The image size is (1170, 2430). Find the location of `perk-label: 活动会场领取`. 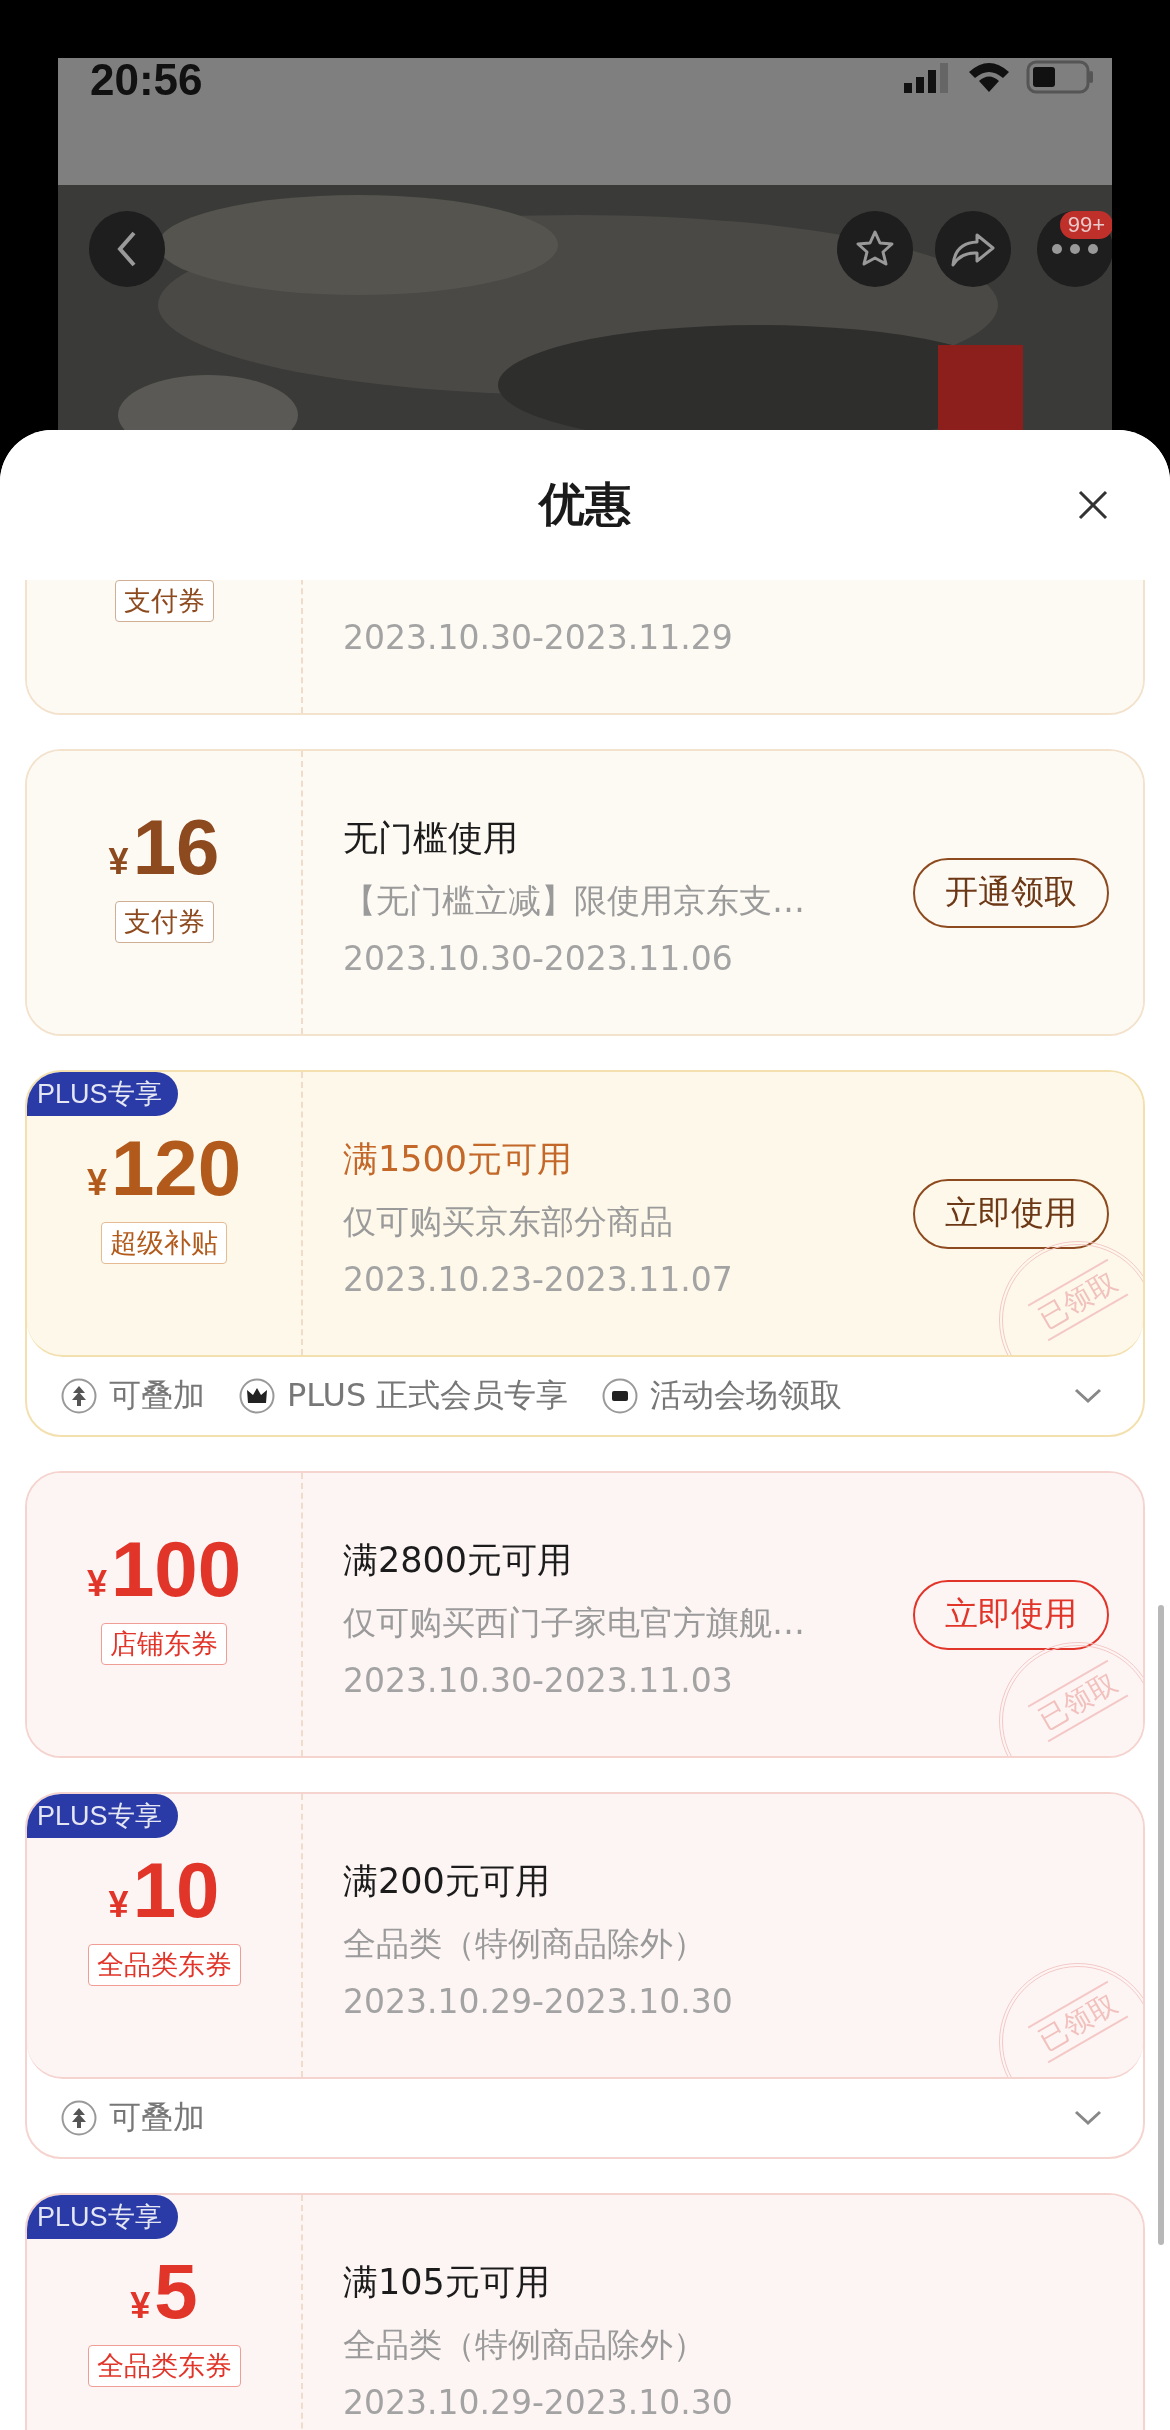

perk-label: 活动会场领取 is located at coordinates (746, 1395).